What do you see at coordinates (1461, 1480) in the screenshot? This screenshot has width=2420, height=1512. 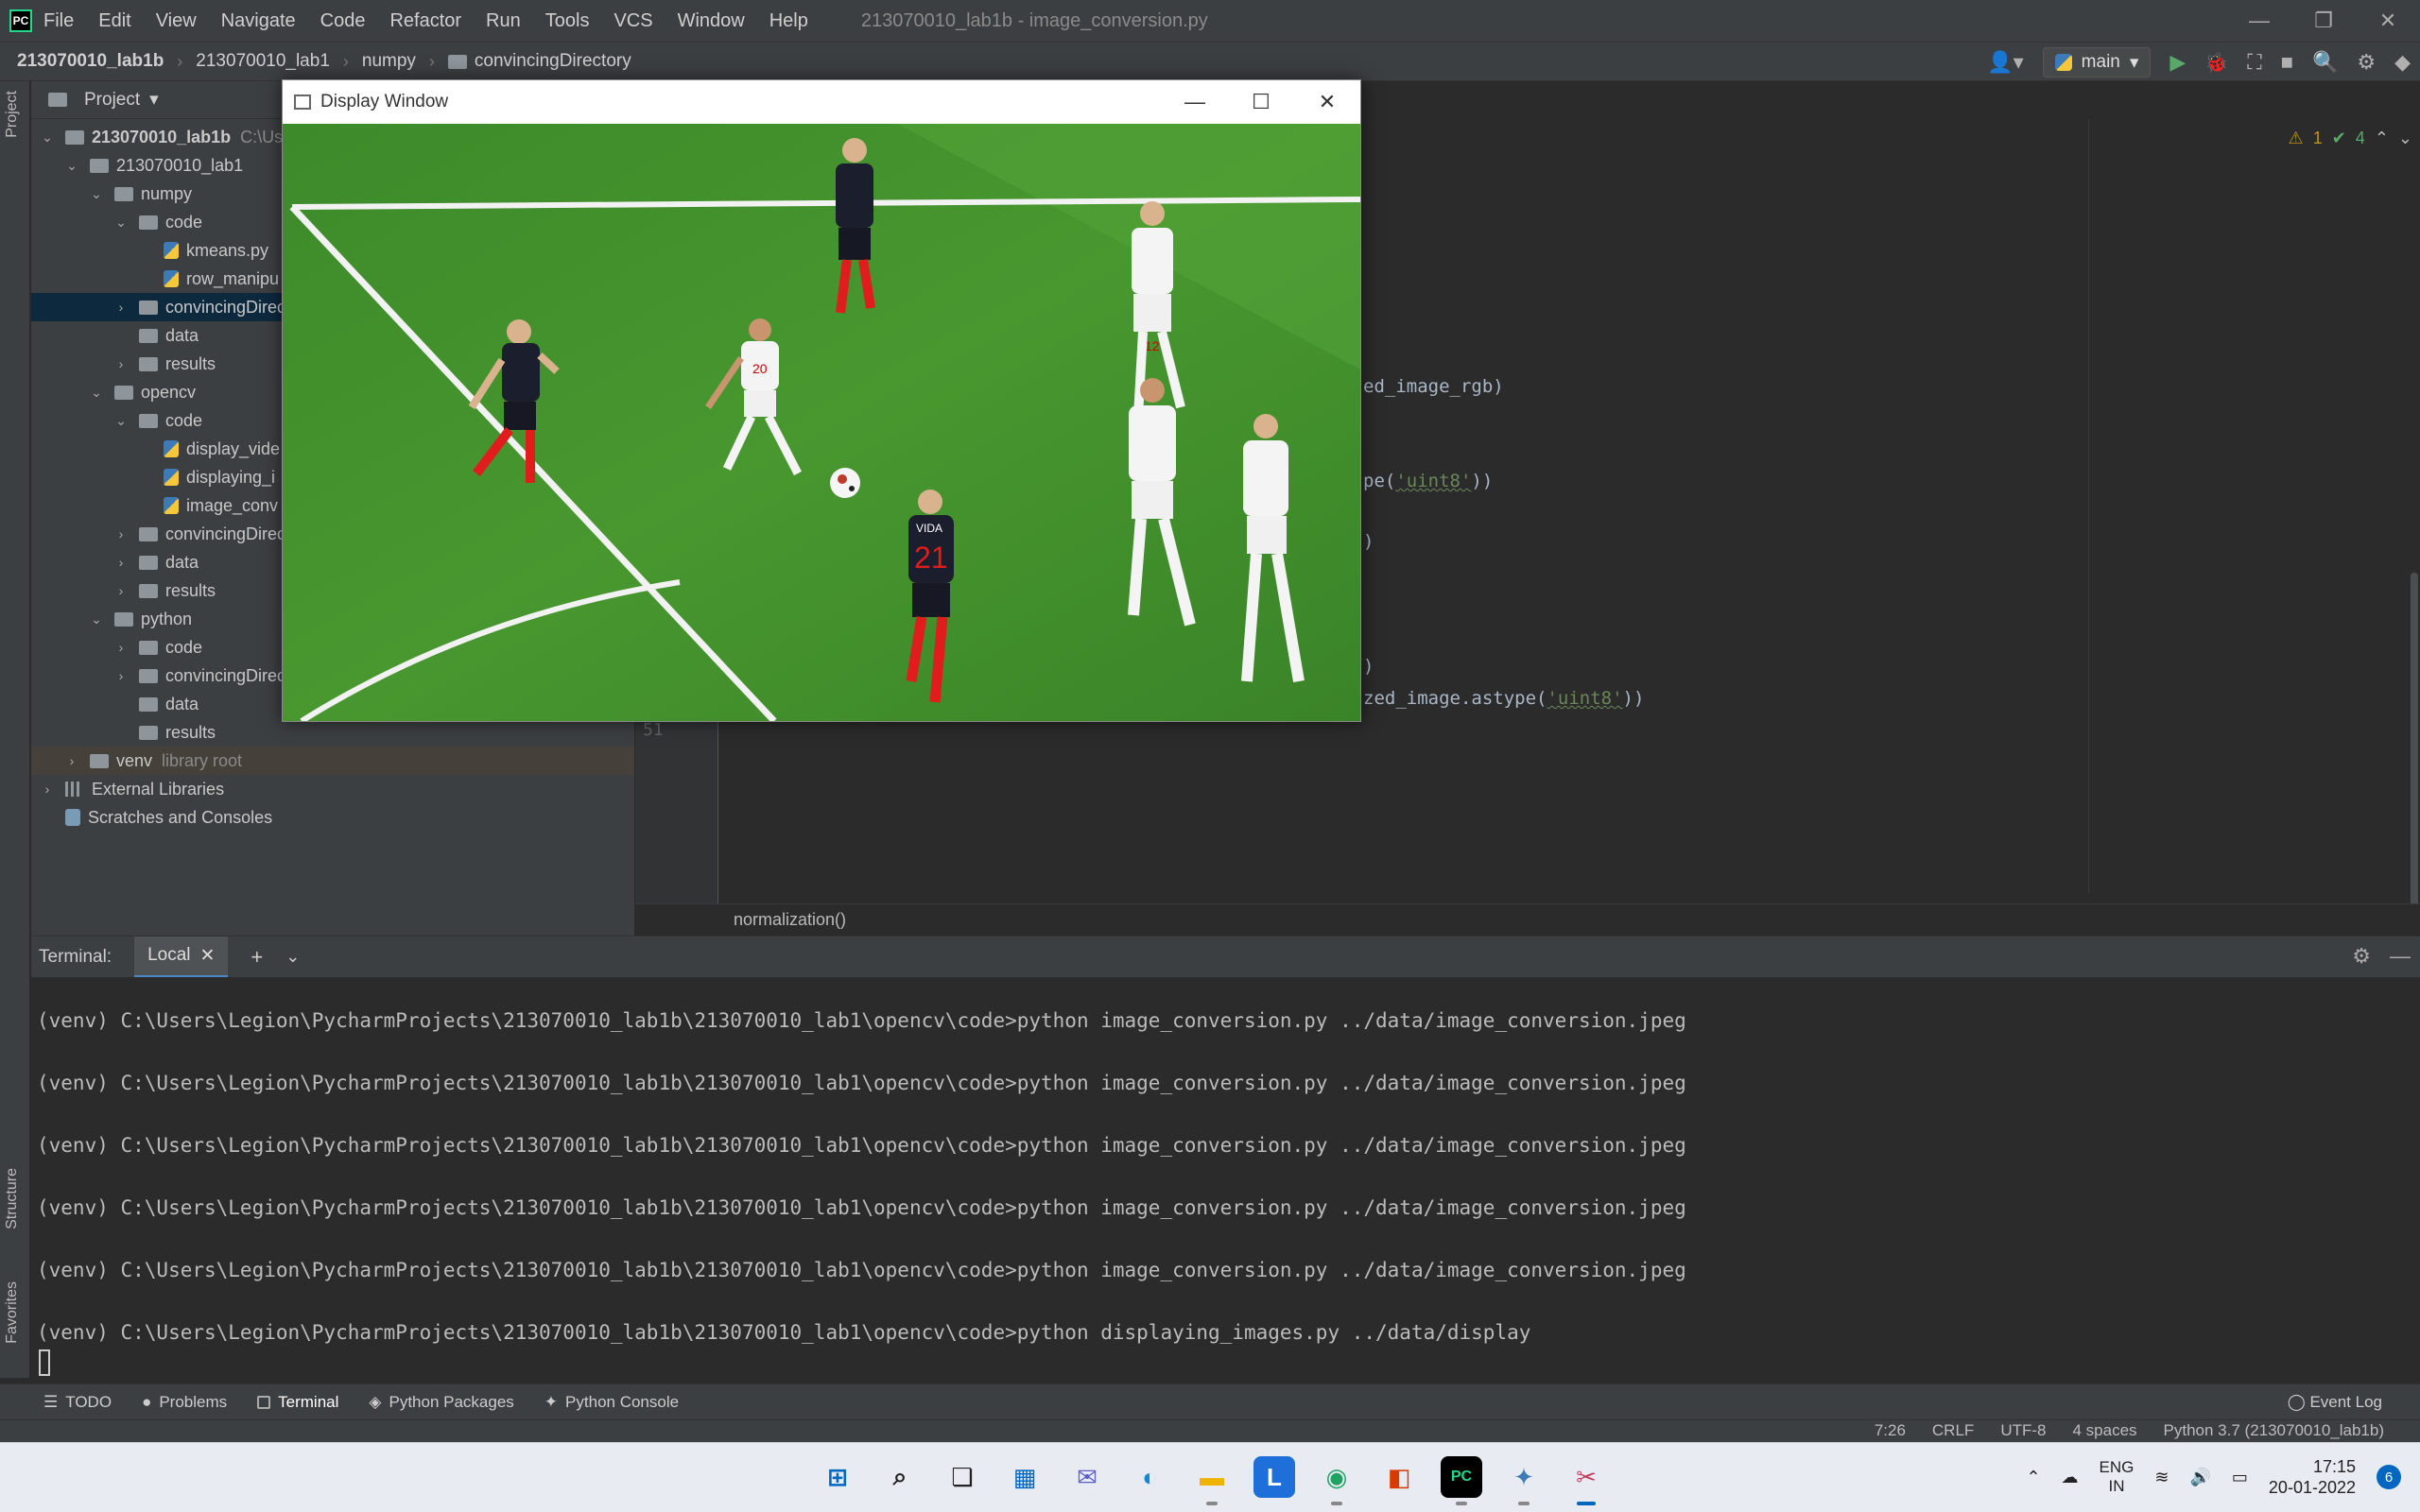 I see `pycharm-icon: PC` at bounding box center [1461, 1480].